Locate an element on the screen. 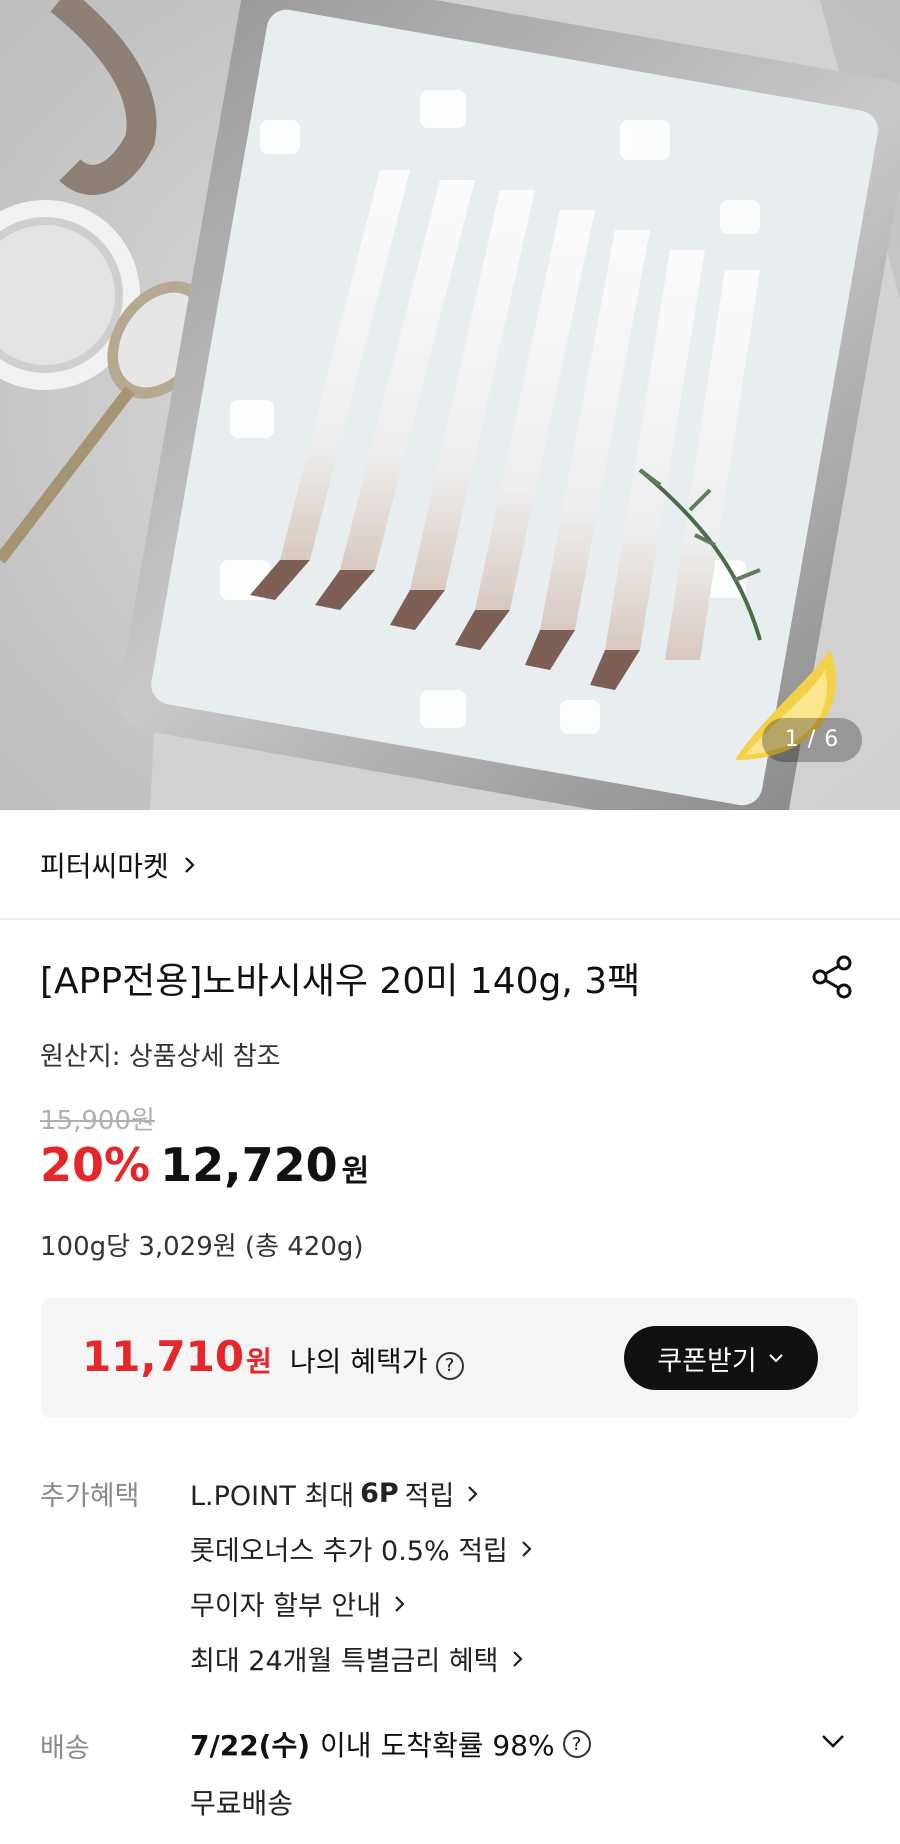  benefit-item-interest: 최대 24개월 특별금리 혜택 is located at coordinates (358, 1658).